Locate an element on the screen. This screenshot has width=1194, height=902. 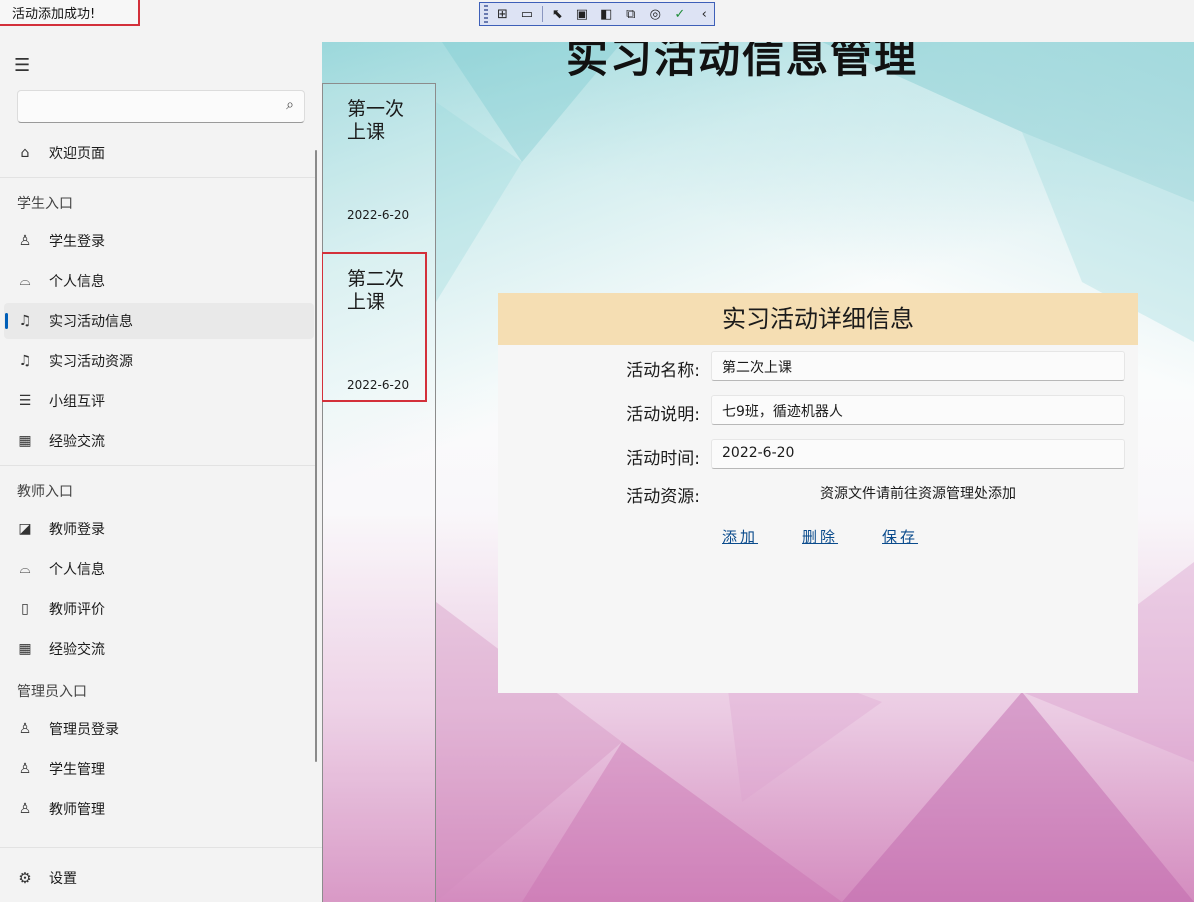
nav-item-admin-login: ♙ 管理员登录 is located at coordinates (159, 729).